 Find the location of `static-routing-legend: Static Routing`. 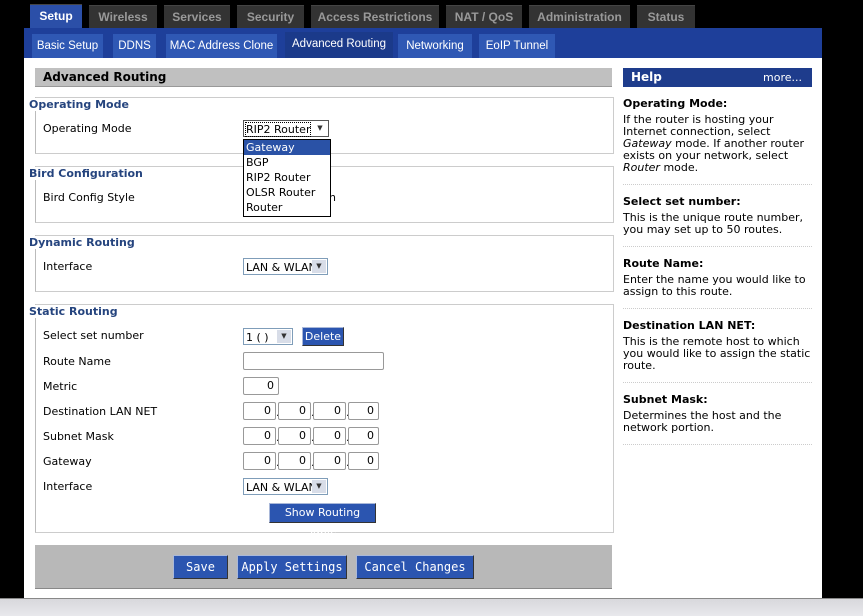

static-routing-legend: Static Routing is located at coordinates (73, 311).